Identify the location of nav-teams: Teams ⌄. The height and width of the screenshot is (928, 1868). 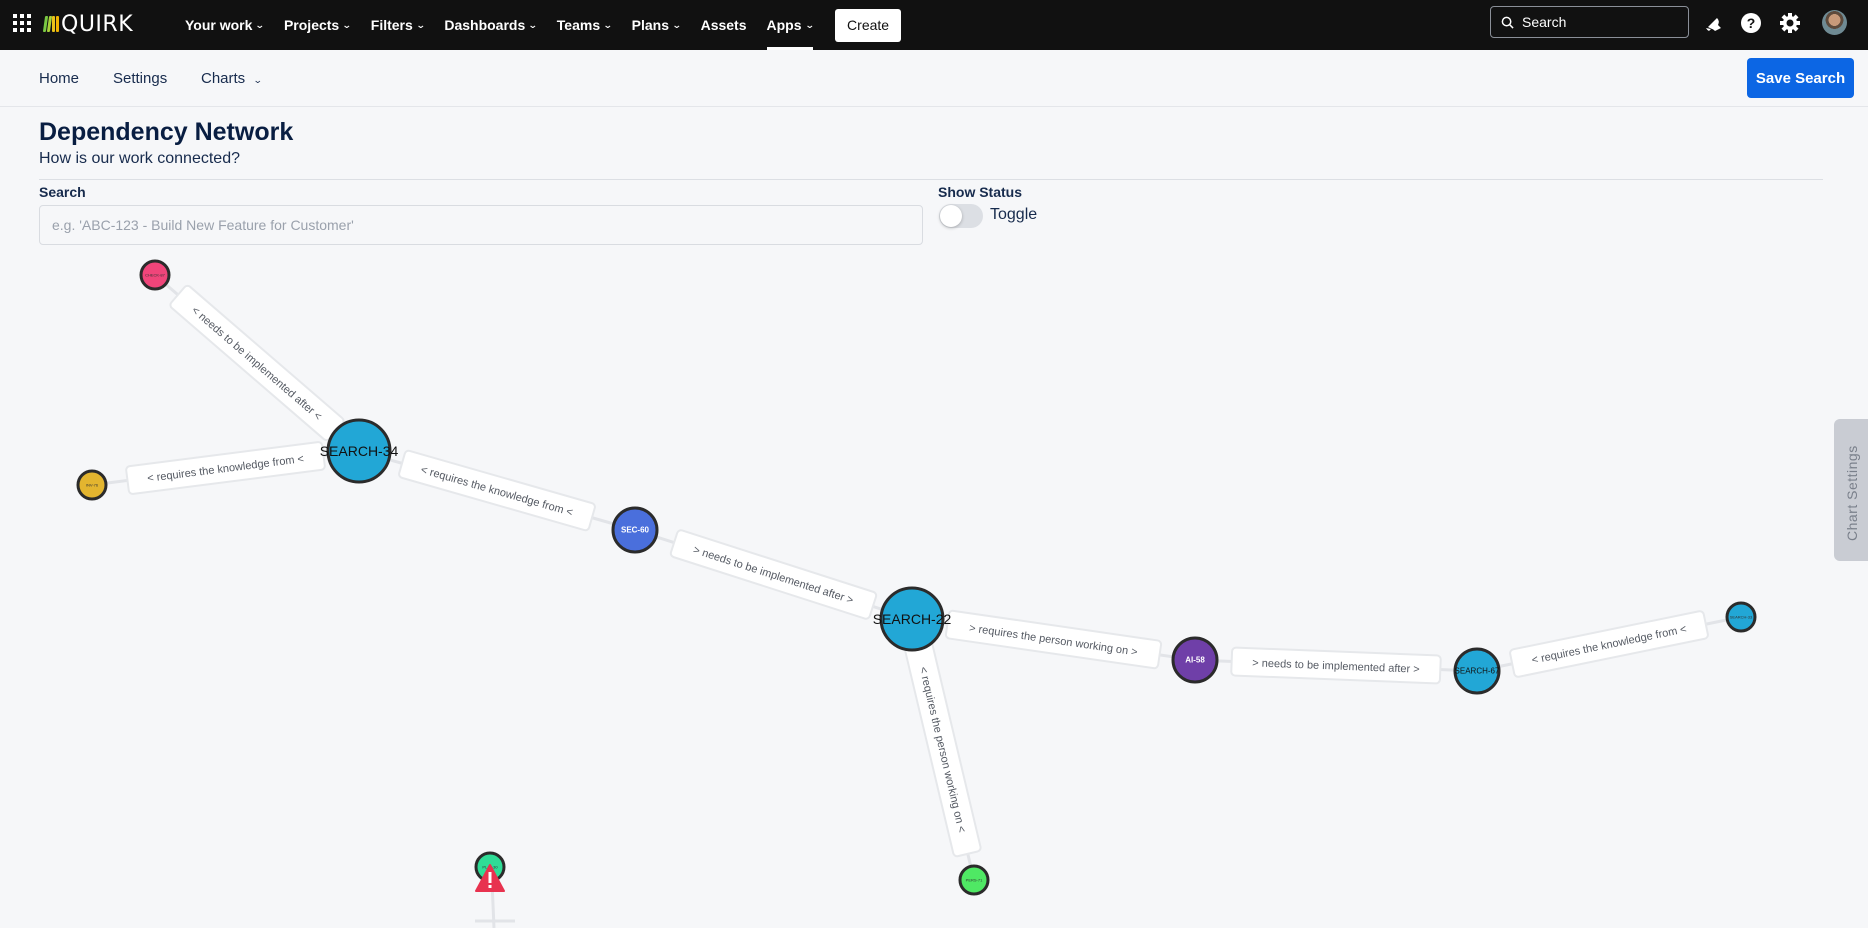
(584, 25).